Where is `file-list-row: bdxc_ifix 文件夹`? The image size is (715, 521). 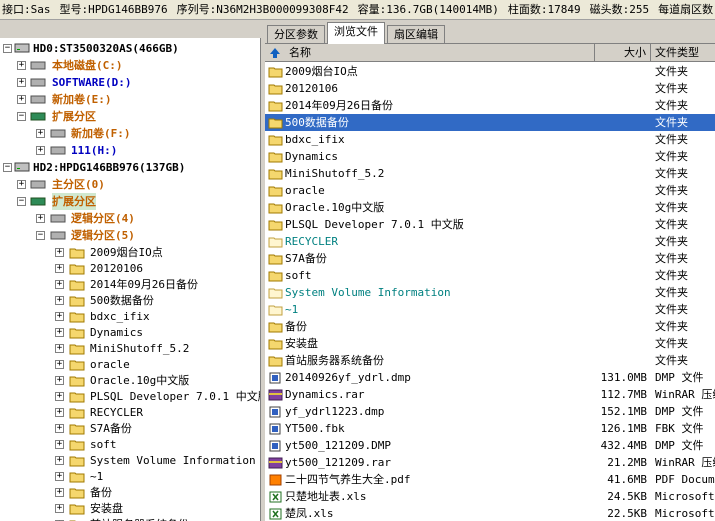
file-list-row: bdxc_ifix 文件夹 is located at coordinates (490, 139).